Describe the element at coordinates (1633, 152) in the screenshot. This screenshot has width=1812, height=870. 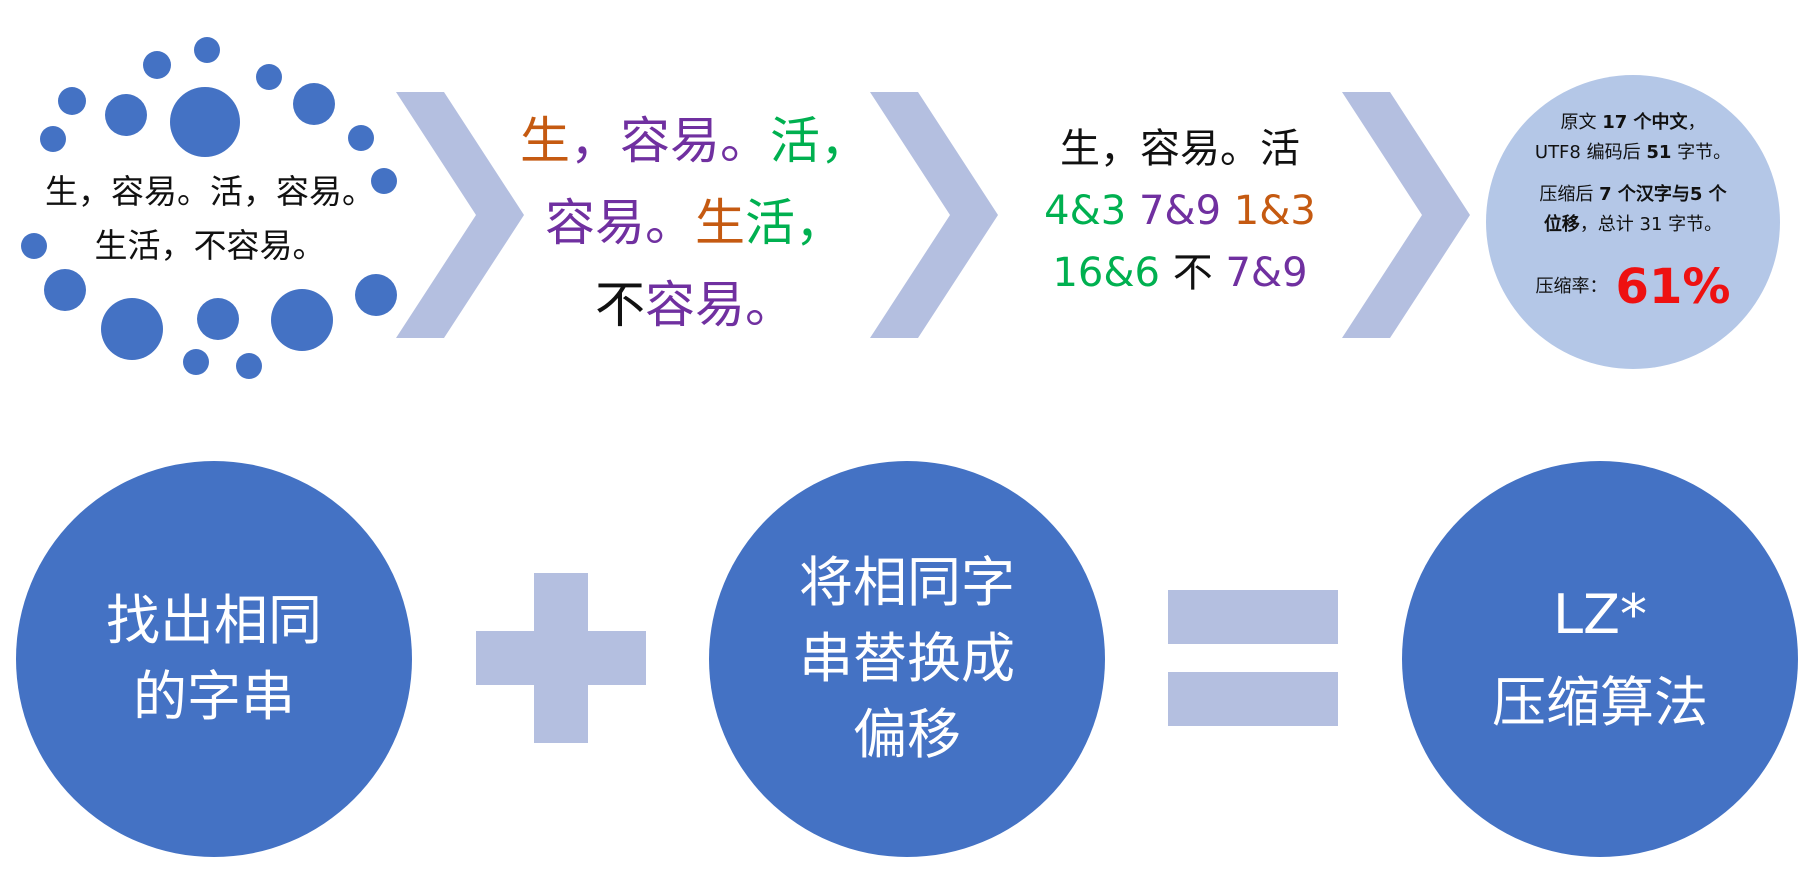
I see `summary-line: UTF8 编码后 51 字节。` at that location.